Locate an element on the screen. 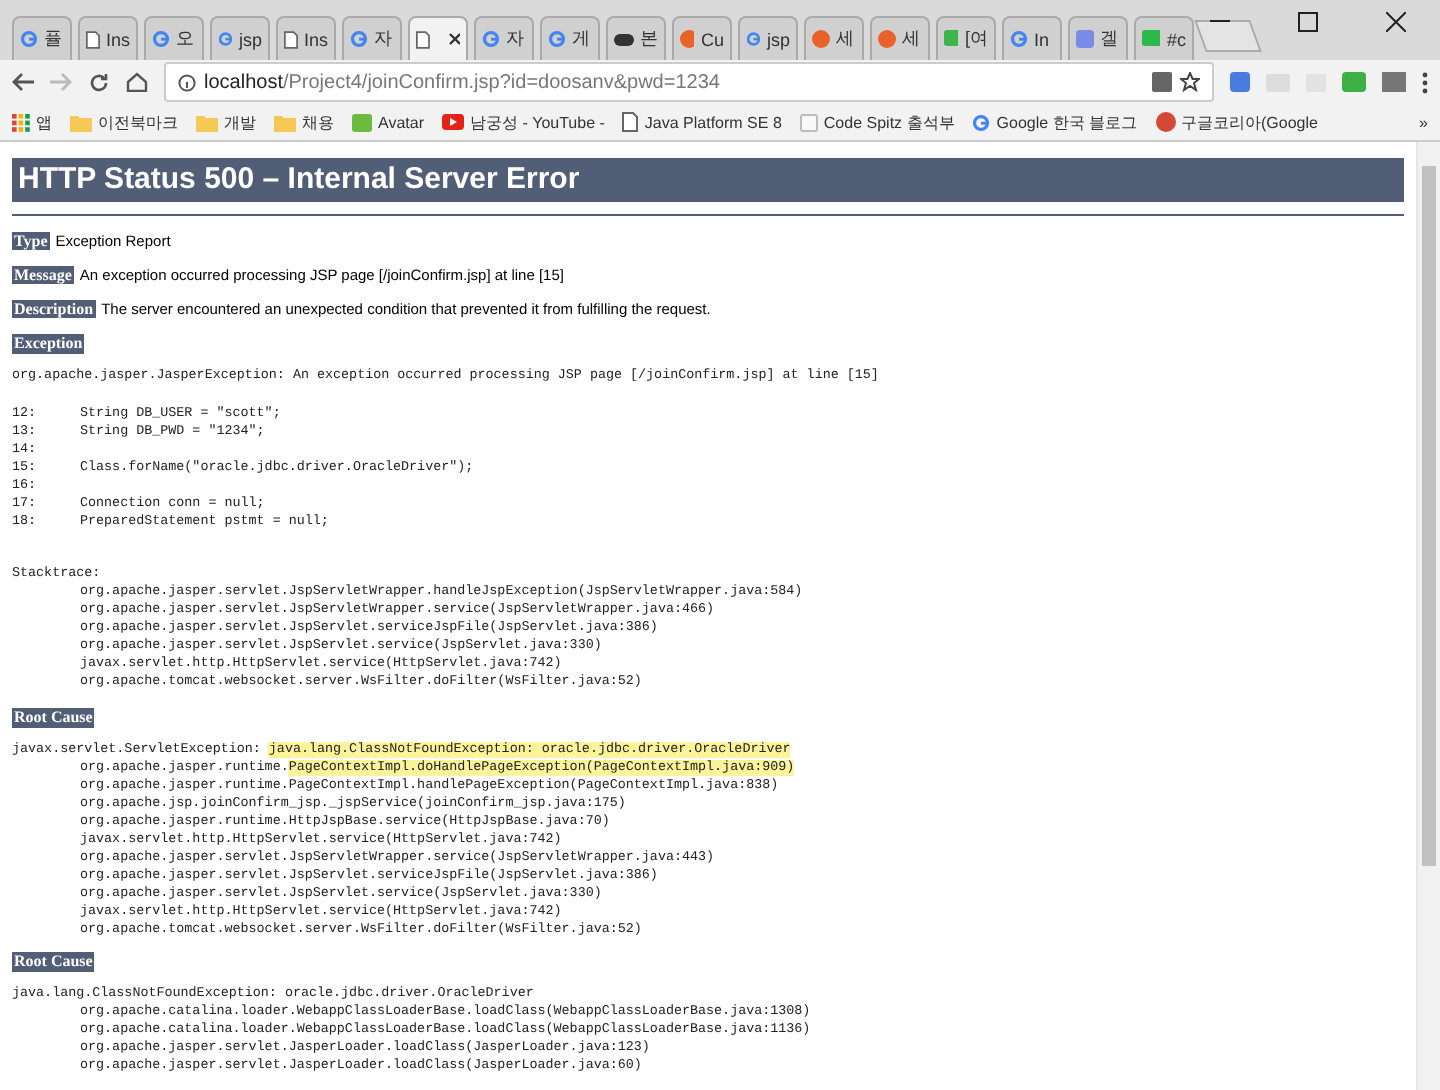 The image size is (1440, 1090). bookmark: 채용 is located at coordinates (304, 122).